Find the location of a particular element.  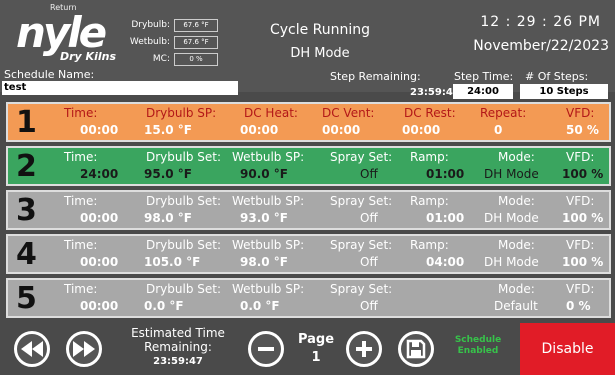

drybulb-set-value: 98.0 °F is located at coordinates (168, 218).